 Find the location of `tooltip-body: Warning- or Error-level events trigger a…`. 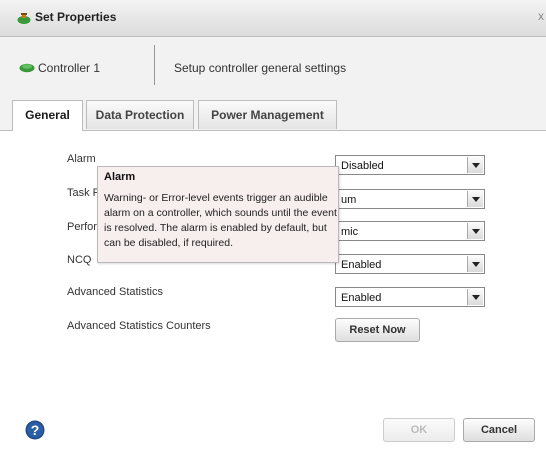

tooltip-body: Warning- or Error-level events trigger a… is located at coordinates (220, 220).